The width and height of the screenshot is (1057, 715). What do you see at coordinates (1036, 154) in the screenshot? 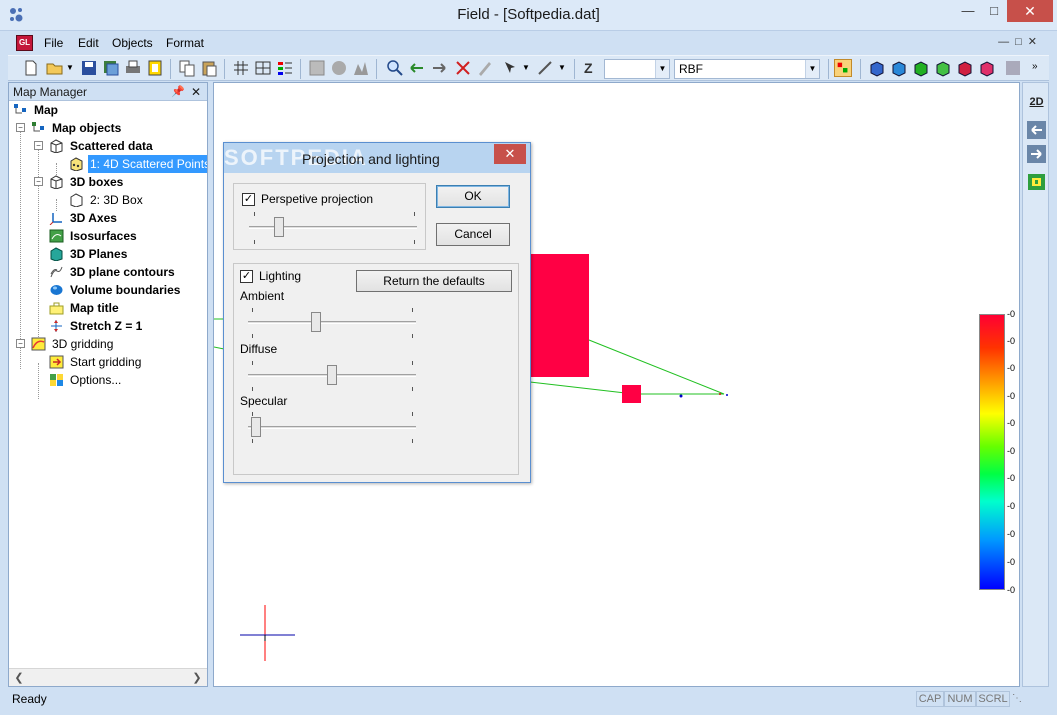
I see `move-right-icon` at bounding box center [1036, 154].